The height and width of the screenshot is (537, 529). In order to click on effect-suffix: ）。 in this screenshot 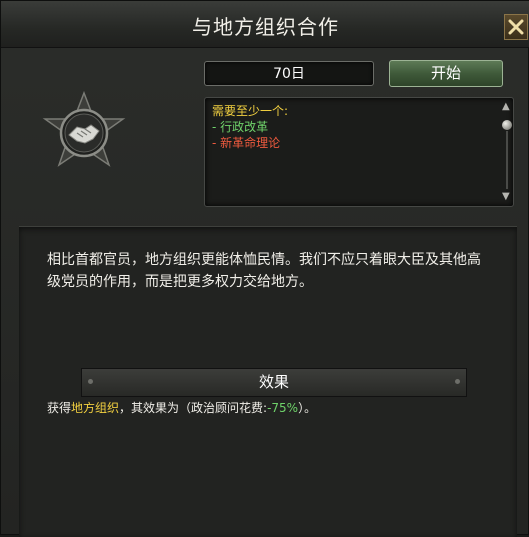, I will do `click(307, 408)`.